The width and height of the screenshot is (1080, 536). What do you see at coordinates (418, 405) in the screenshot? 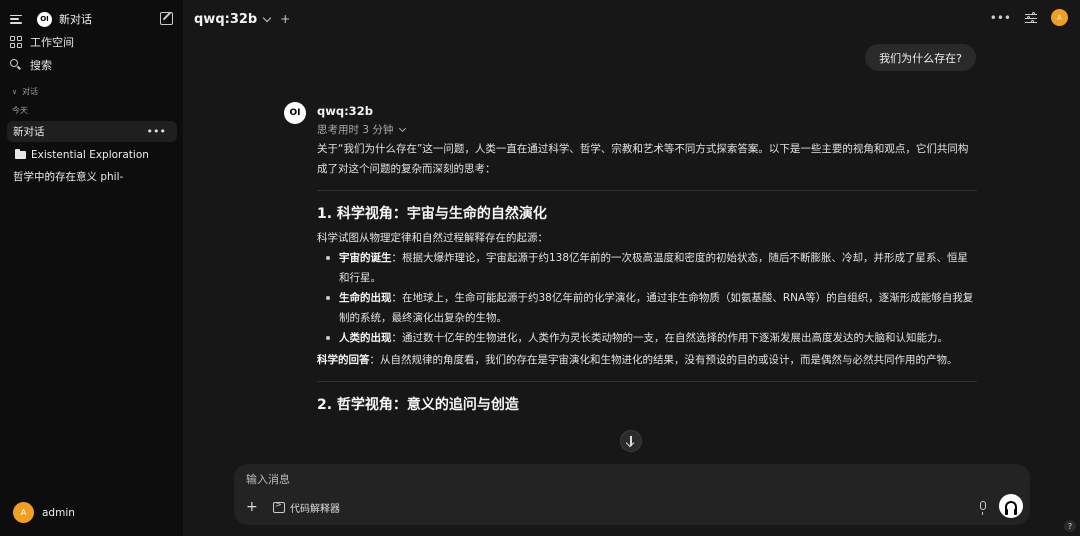
I see `section-heading: 2. 哲学视角：意义的追问与创造` at bounding box center [418, 405].